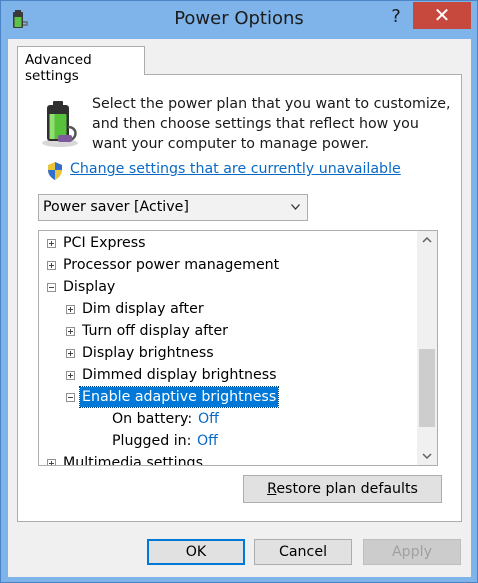 This screenshot has height=583, width=478. Describe the element at coordinates (303, 552) in the screenshot. I see `cancel-button: Cancel` at that location.